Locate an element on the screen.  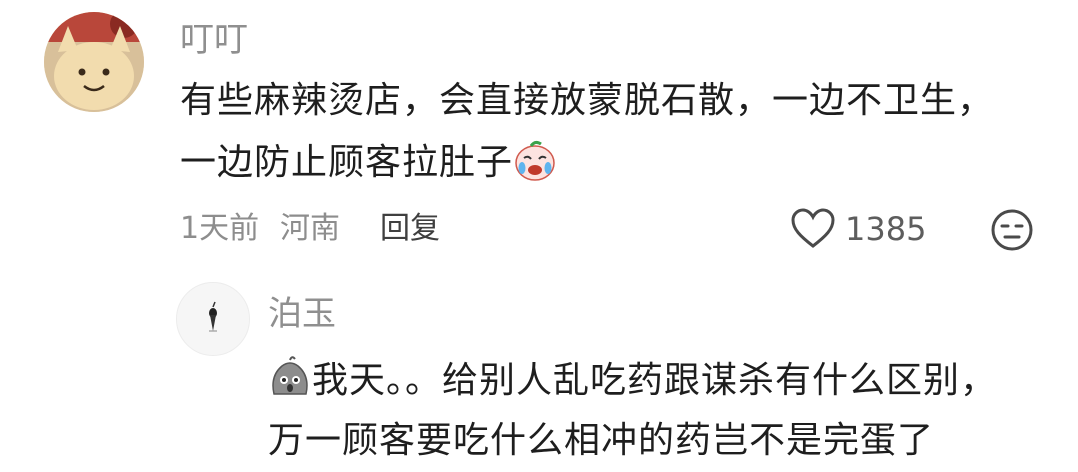
heart-icon is located at coordinates (813, 228).